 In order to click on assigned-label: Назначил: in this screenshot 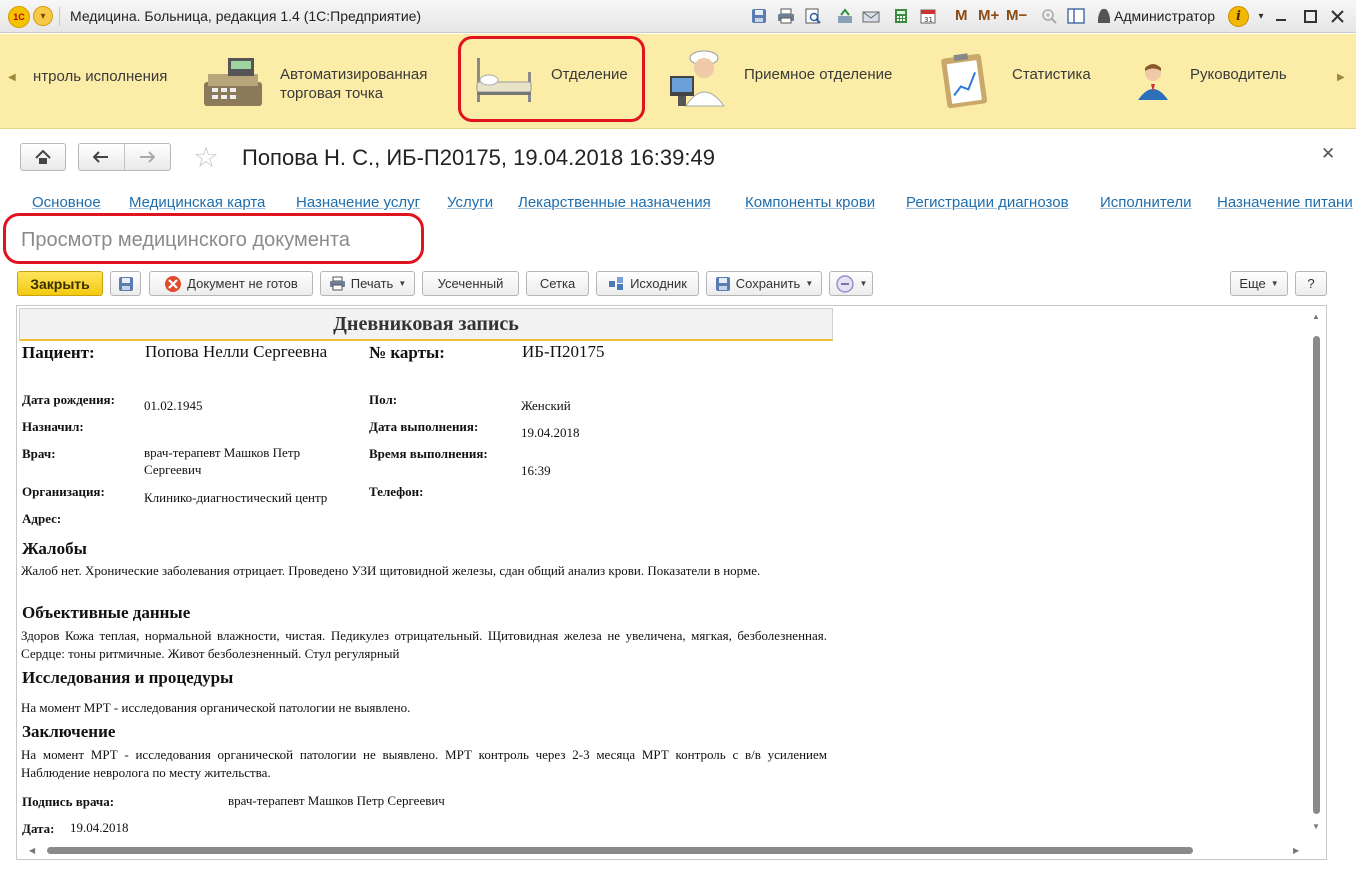, I will do `click(53, 426)`.